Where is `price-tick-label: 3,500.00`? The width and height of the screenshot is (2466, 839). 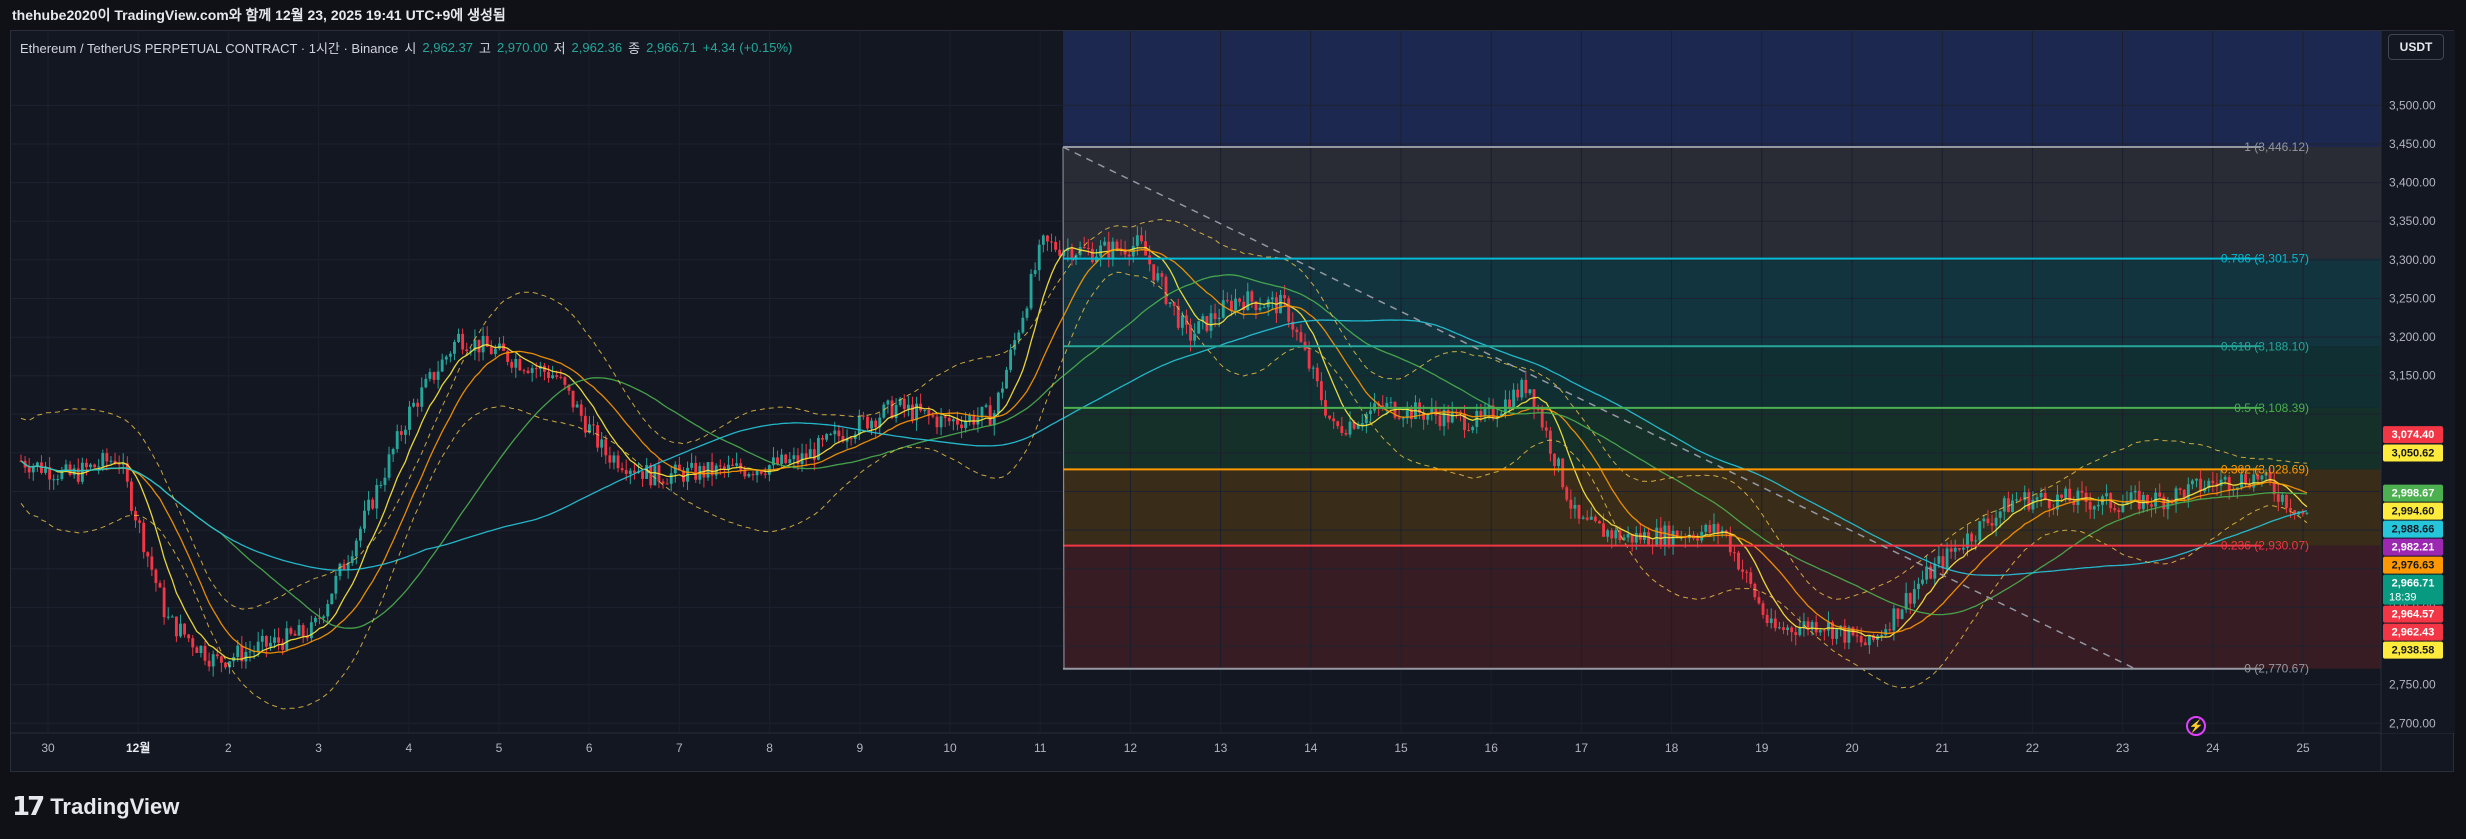 price-tick-label: 3,500.00 is located at coordinates (2412, 105).